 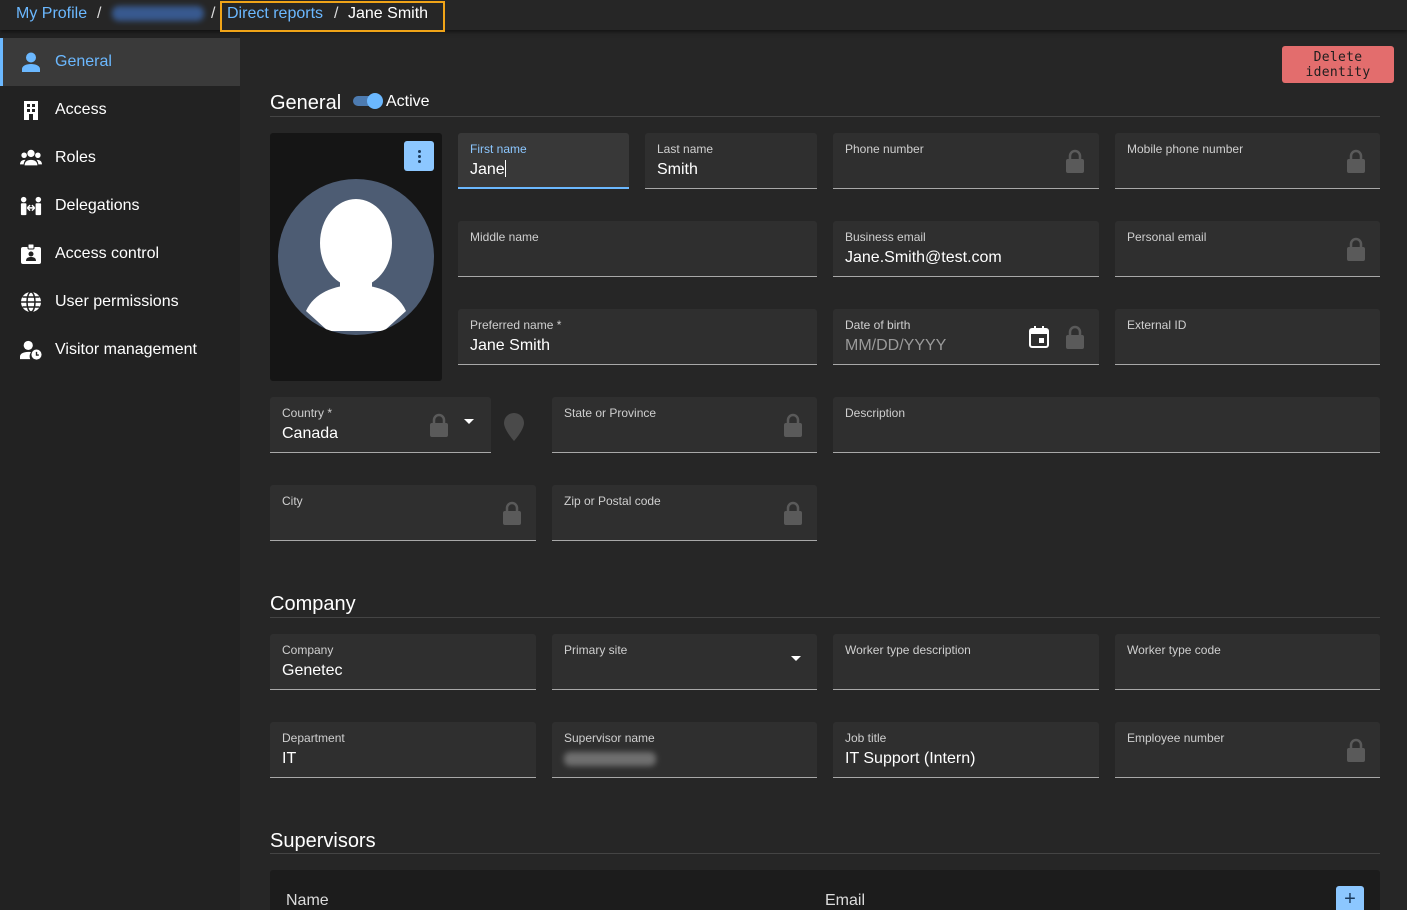 I want to click on sidebar-item-visitor-management: Visitor management, so click(x=120, y=350).